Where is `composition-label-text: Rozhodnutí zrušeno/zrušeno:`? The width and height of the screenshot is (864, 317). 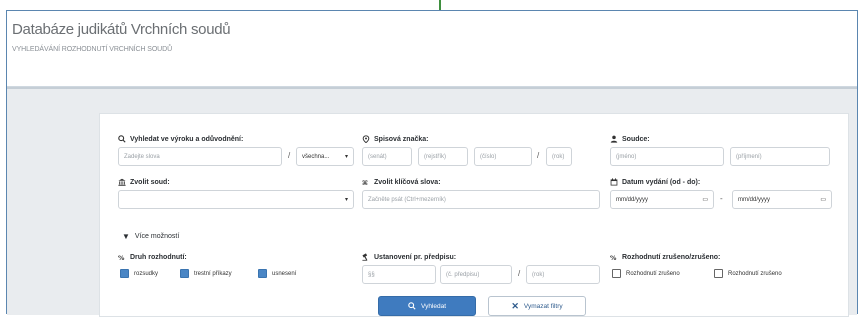 composition-label-text: Rozhodnutí zrušeno/zrušeno: is located at coordinates (671, 257).